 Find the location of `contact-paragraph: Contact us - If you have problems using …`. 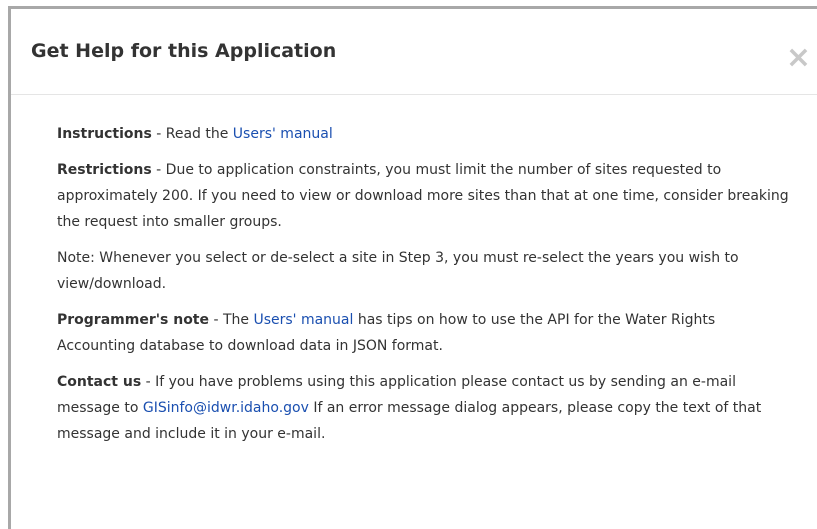

contact-paragraph: Contact us - If you have problems using … is located at coordinates (427, 408).